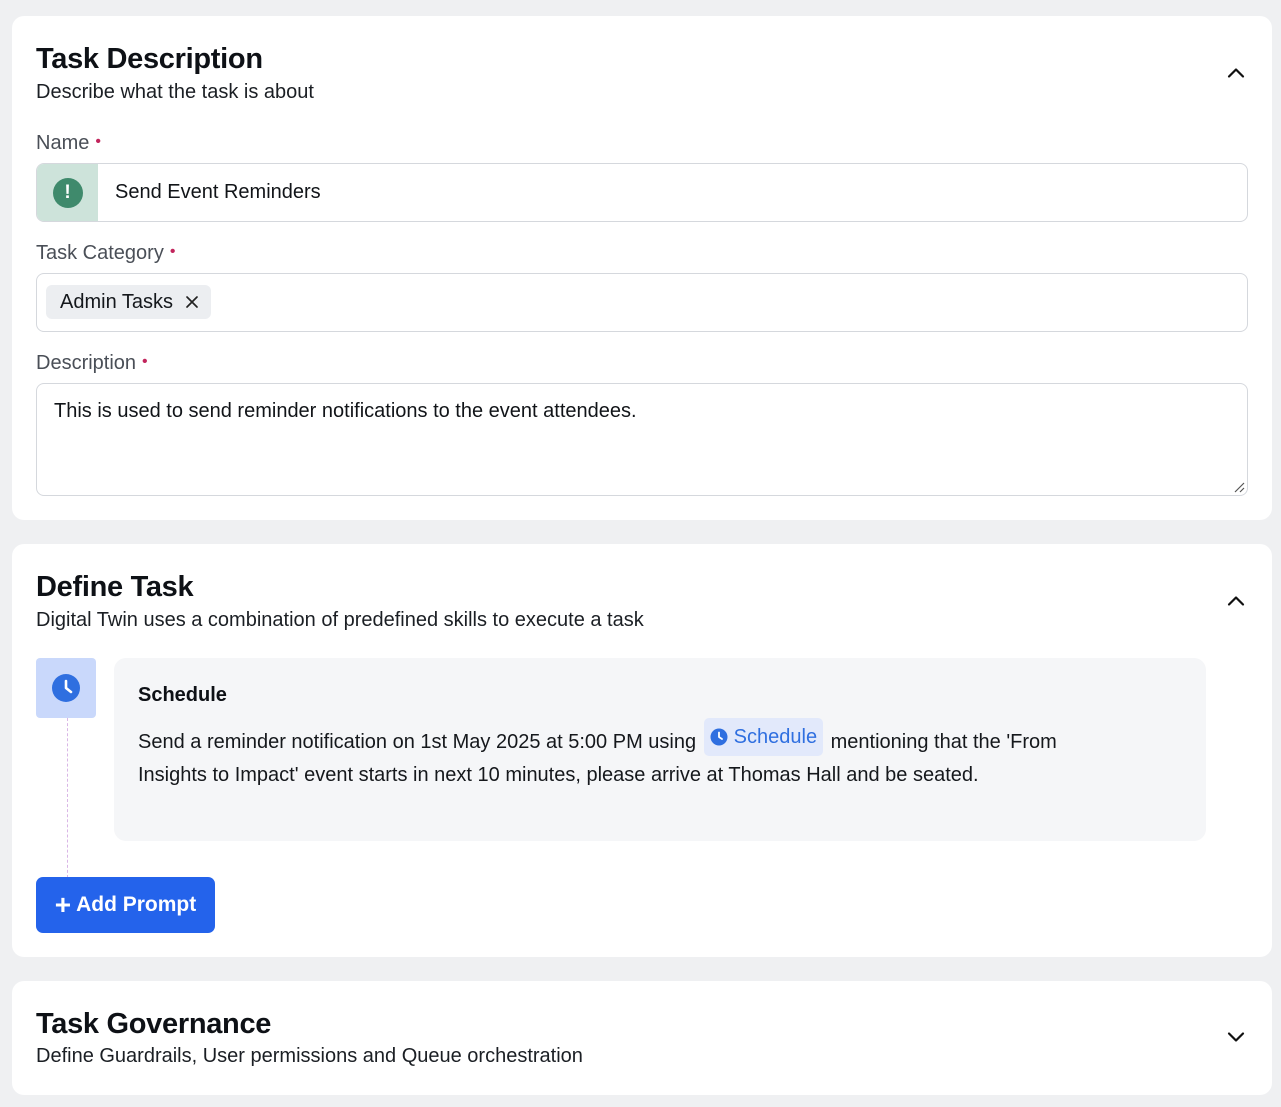  What do you see at coordinates (1236, 1037) in the screenshot?
I see `chevron-down-icon` at bounding box center [1236, 1037].